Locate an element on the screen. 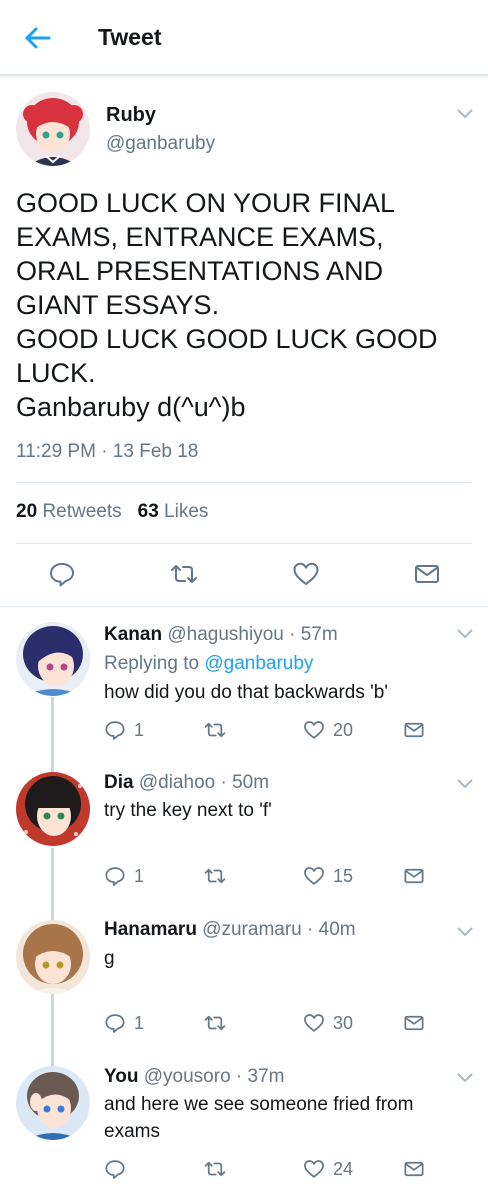  reply-author-name: Hanamaru is located at coordinates (150, 929).